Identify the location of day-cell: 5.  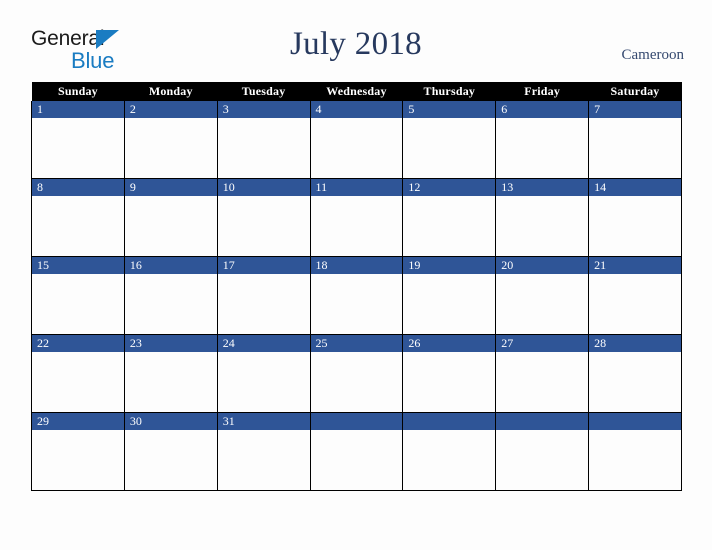
(449, 140).